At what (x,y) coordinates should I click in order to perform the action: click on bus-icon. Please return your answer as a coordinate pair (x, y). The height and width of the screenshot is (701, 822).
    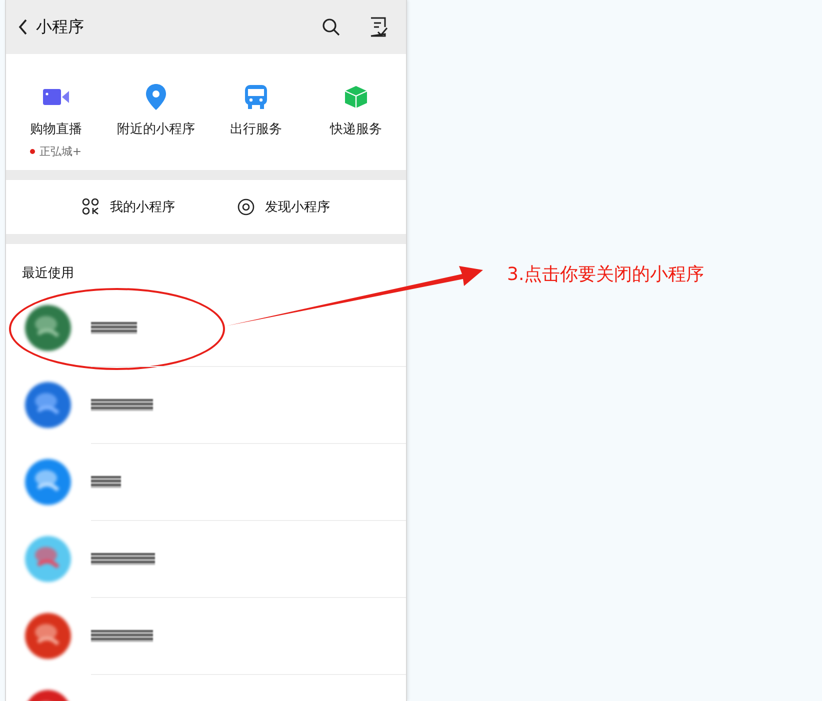
    Looking at the image, I should click on (256, 97).